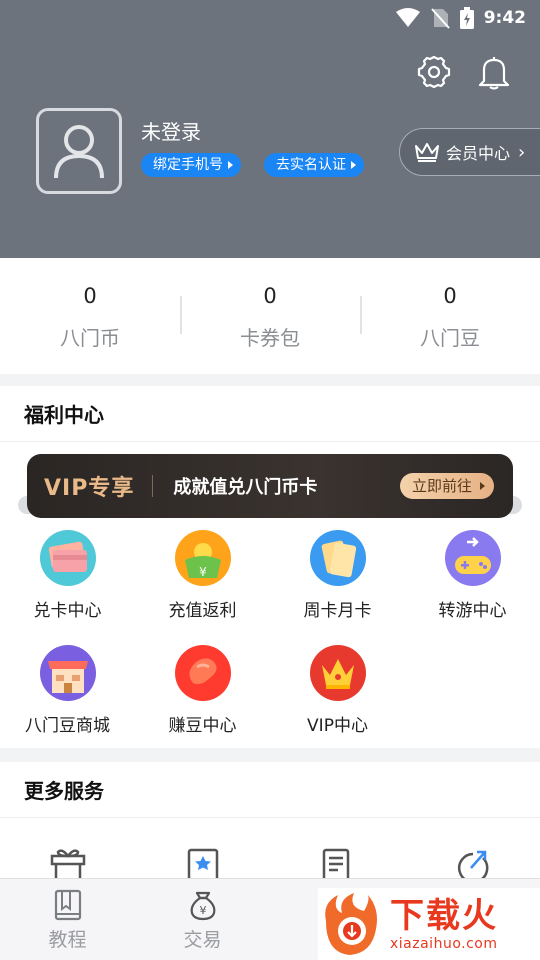 This screenshot has width=540, height=960. What do you see at coordinates (90, 316) in the screenshot?
I see `stat-bamen-coins: 0 八门币` at bounding box center [90, 316].